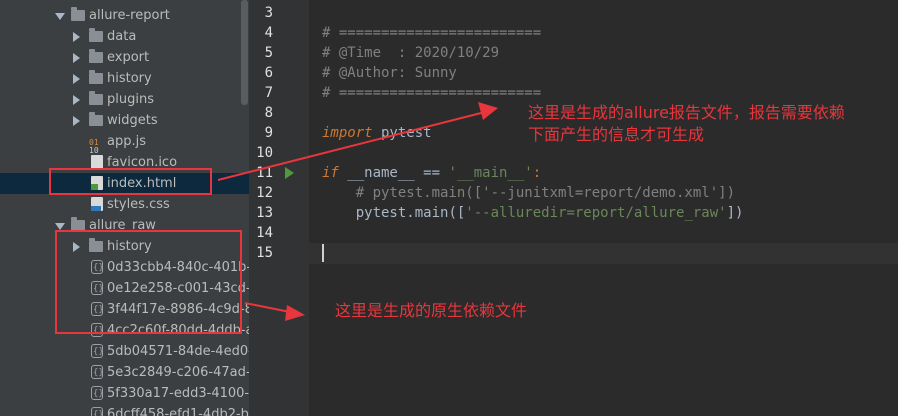  Describe the element at coordinates (756, 112) in the screenshot. I see `note-text: 报告文件，报告需要依赖` at that location.